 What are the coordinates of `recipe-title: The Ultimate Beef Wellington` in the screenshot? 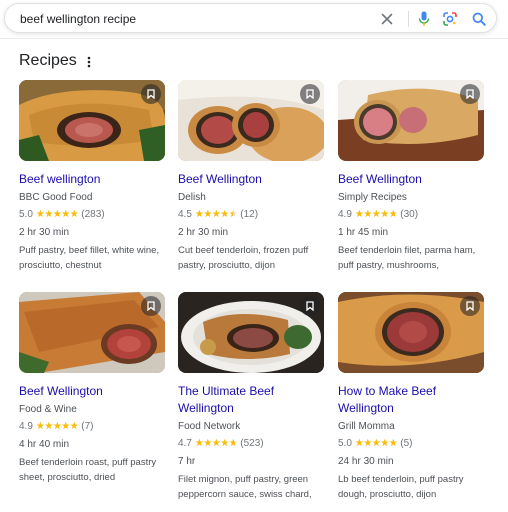 It's located at (251, 400).